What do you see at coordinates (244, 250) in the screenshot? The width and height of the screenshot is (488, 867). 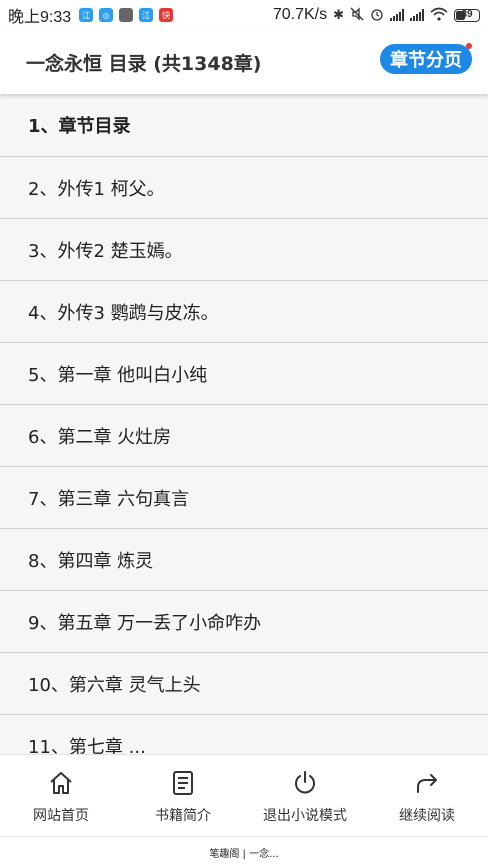 I see `chapter-item: 3、外传2 楚玉嫣。` at bounding box center [244, 250].